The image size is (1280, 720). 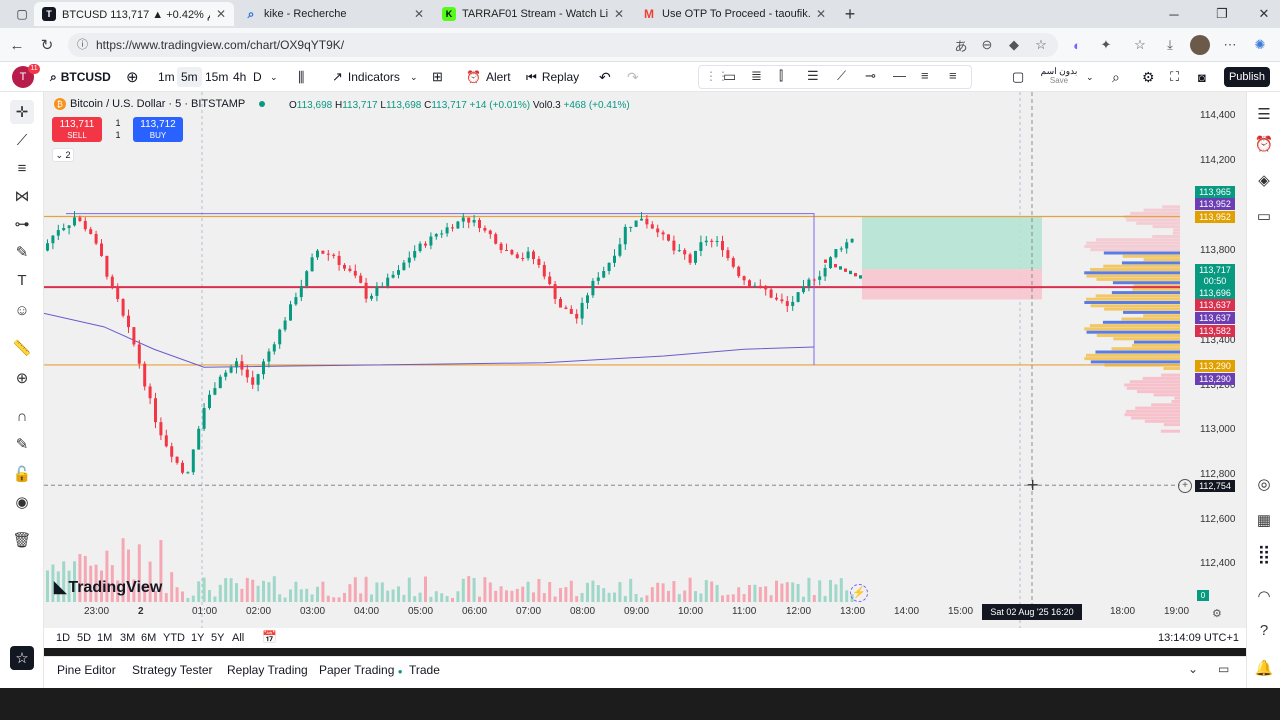 What do you see at coordinates (533, 14) in the screenshot?
I see `browser-tab-kick-stream: K TARRAF01 Stream - Watch Live o ✕` at bounding box center [533, 14].